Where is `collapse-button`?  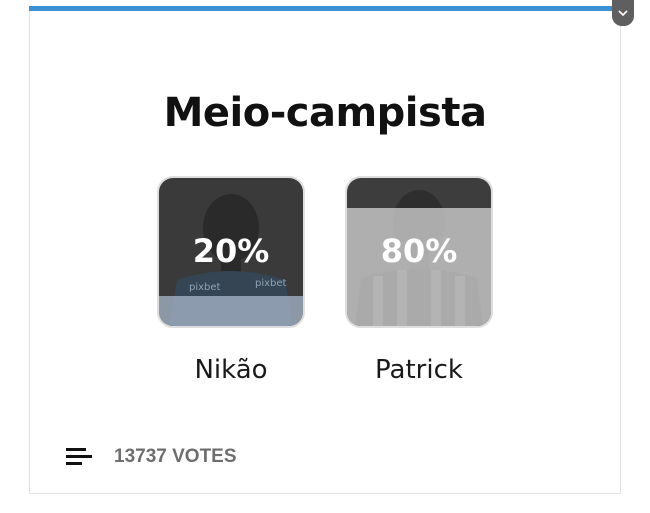
collapse-button is located at coordinates (623, 13).